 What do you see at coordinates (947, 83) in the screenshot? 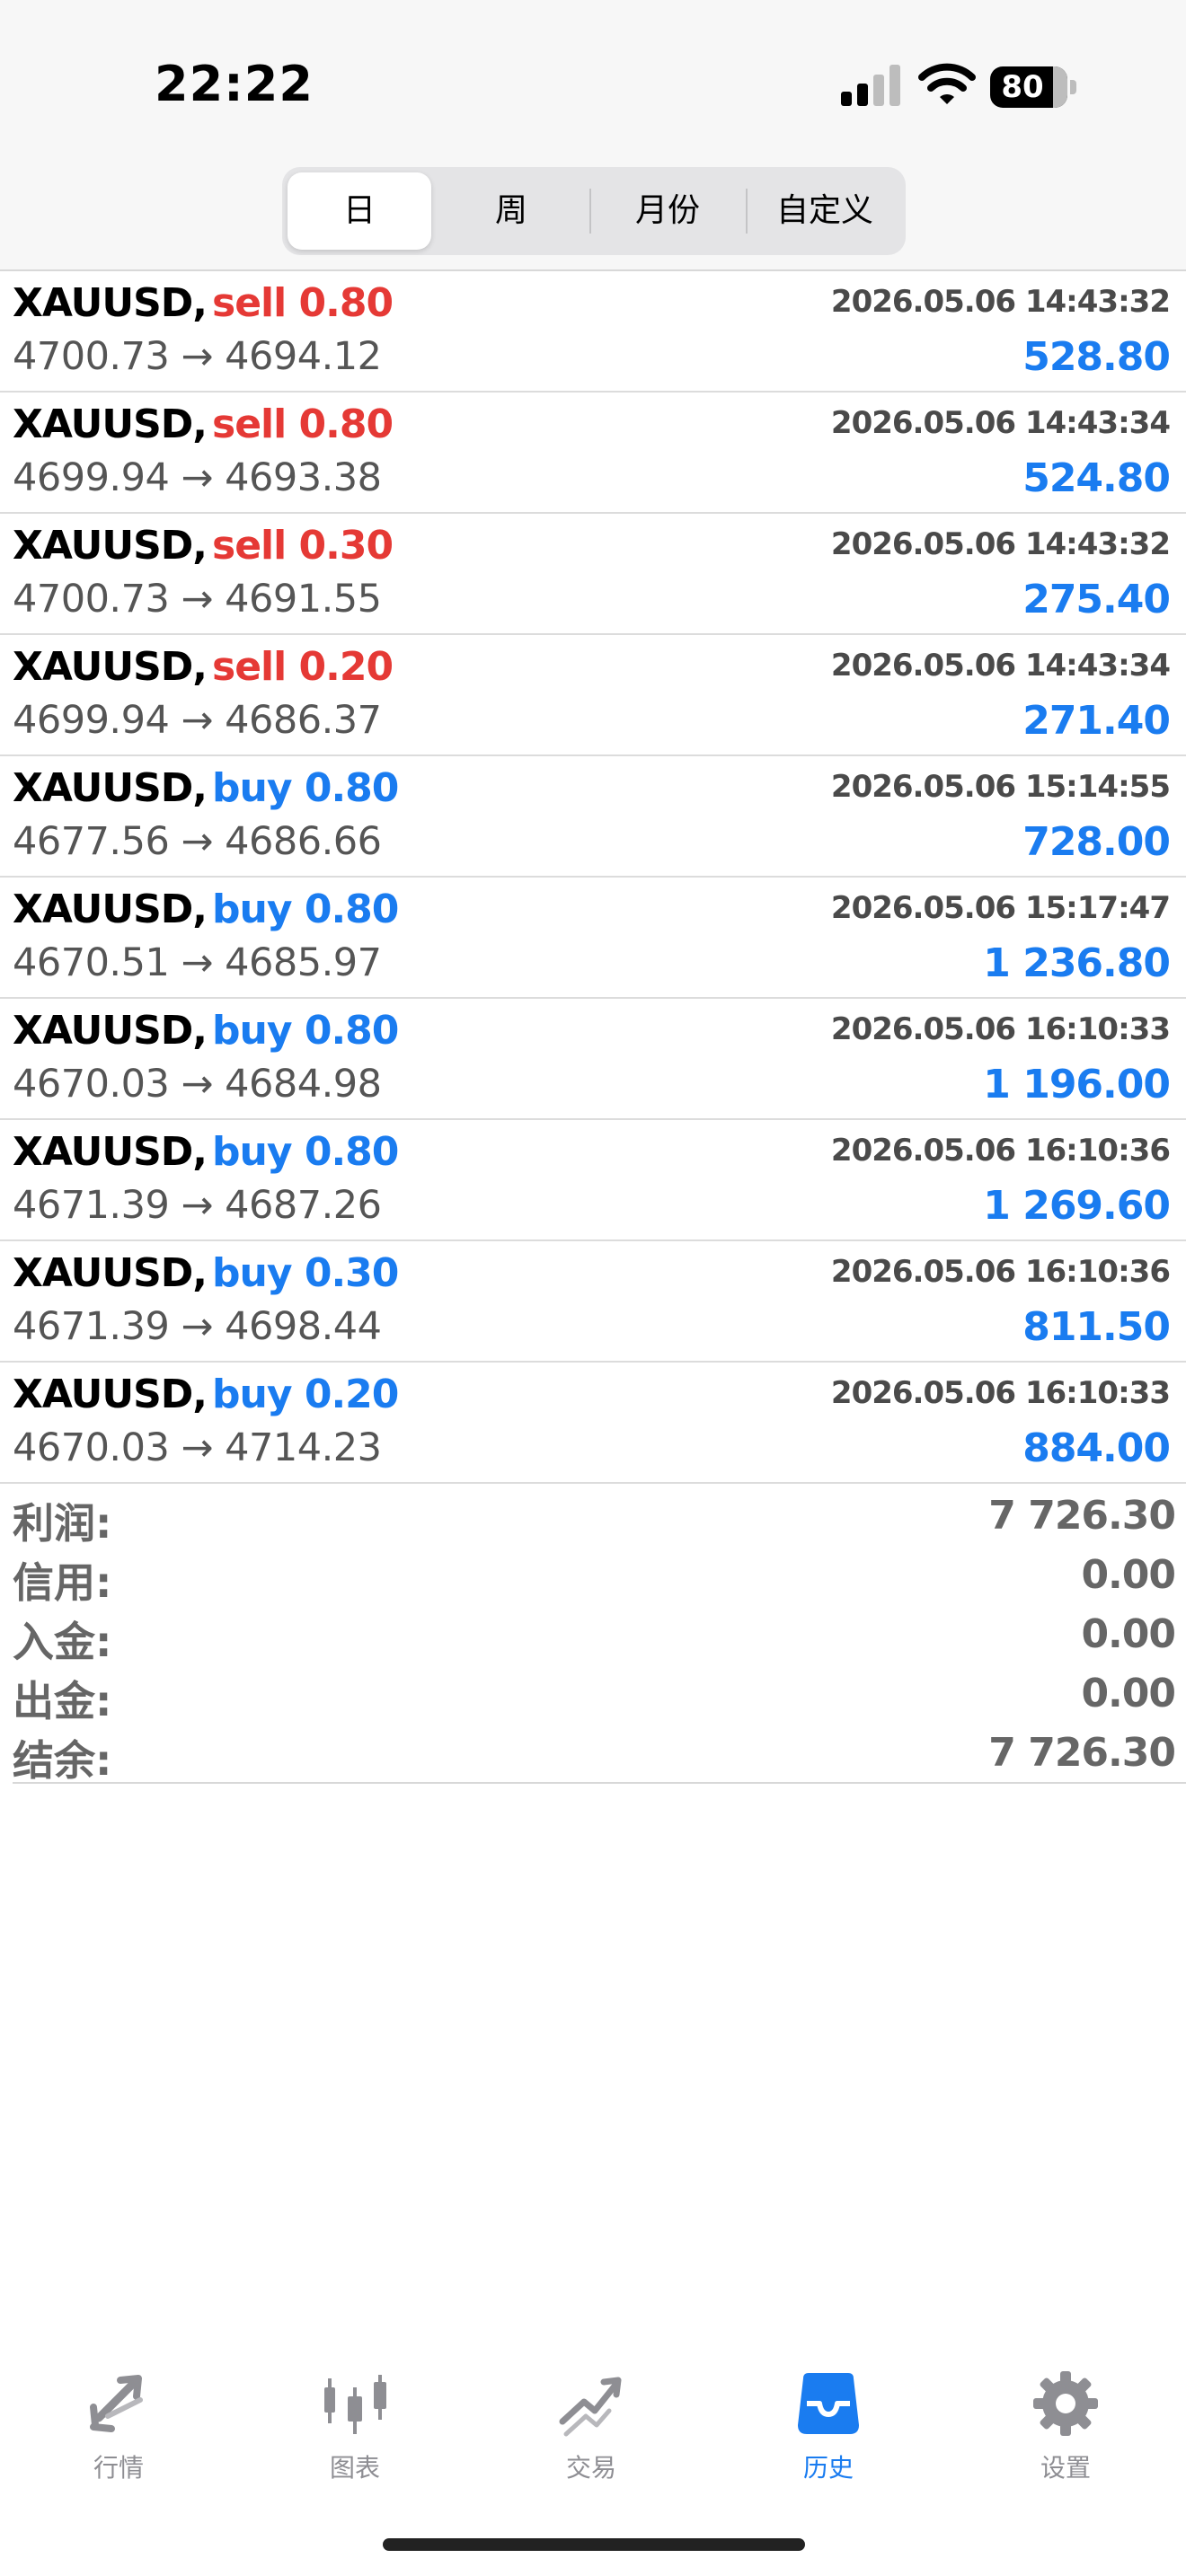
I see `wifi-icon` at bounding box center [947, 83].